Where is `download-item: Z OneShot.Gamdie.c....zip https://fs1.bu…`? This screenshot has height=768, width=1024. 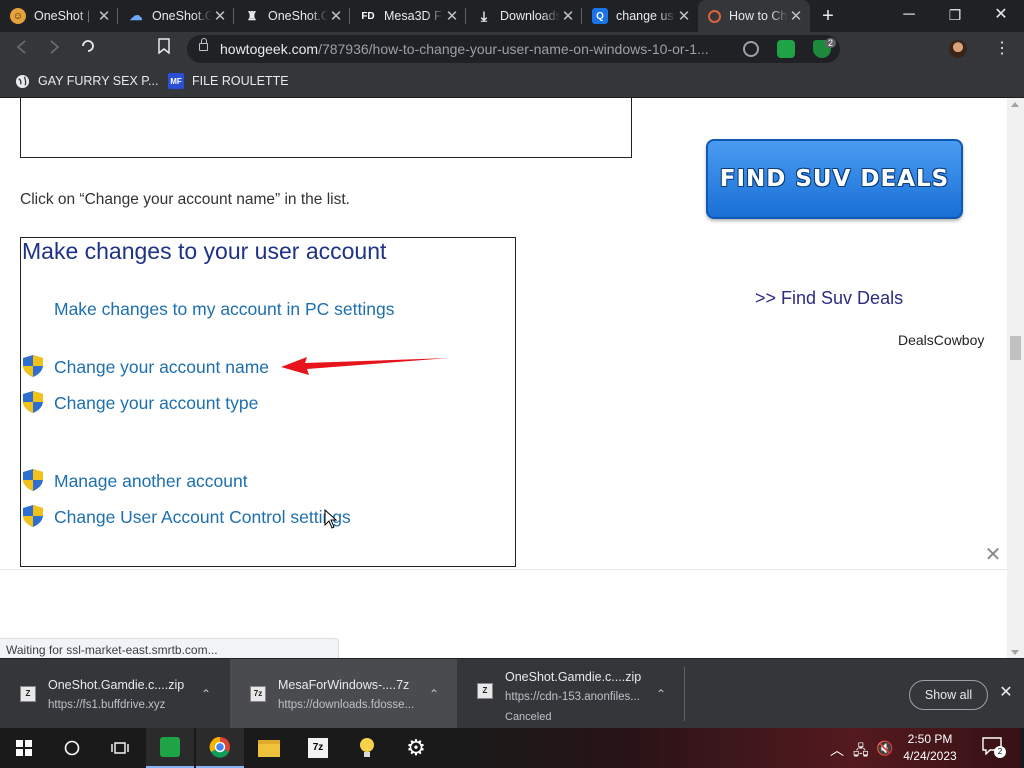
download-item: Z OneShot.Gamdie.c....zip https://fs1.bu… is located at coordinates (115, 694).